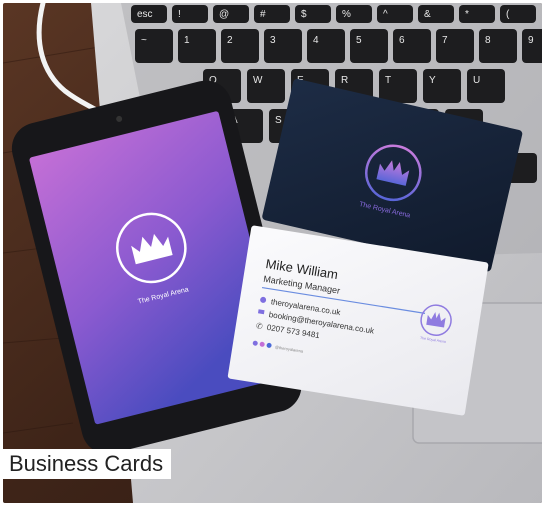 This screenshot has width=545, height=508. Describe the element at coordinates (412, 46) in the screenshot. I see `keyboard-key: 6` at that location.